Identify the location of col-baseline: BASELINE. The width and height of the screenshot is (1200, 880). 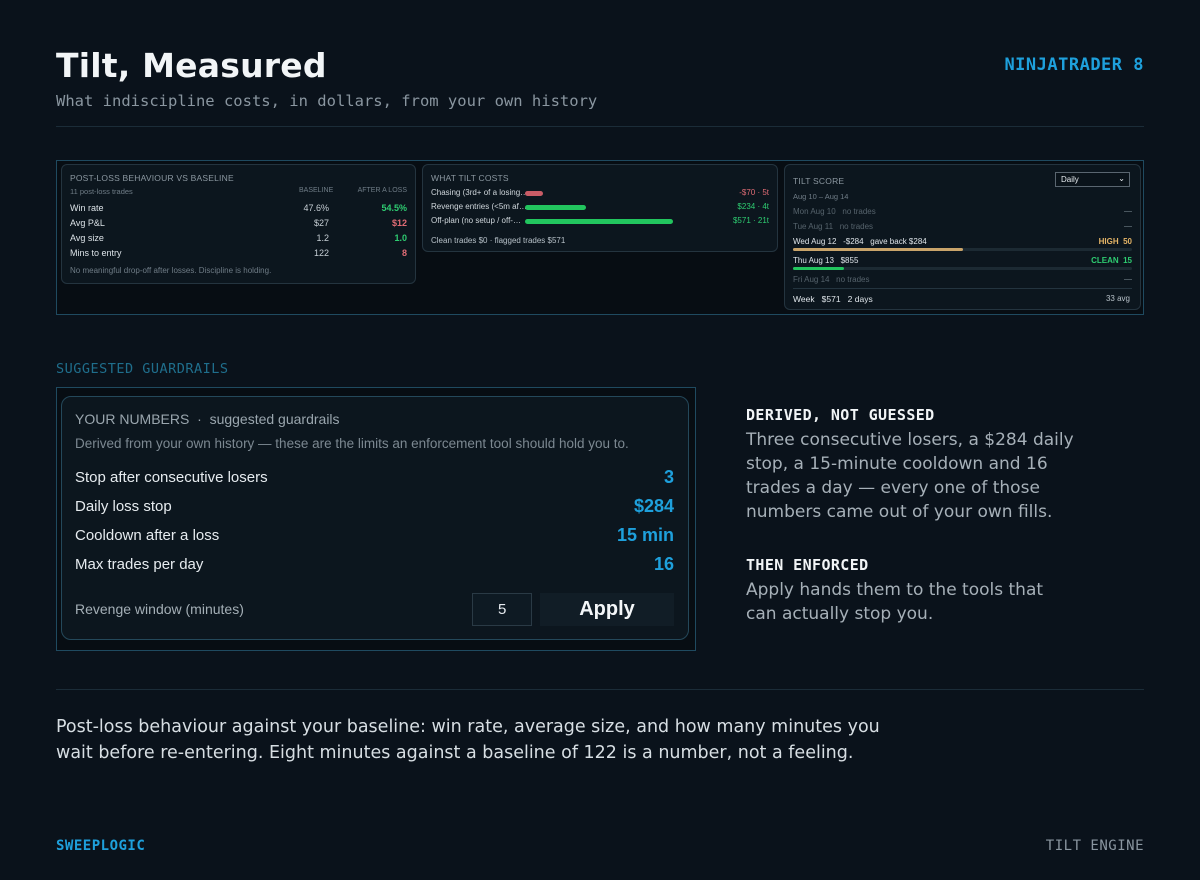
(316, 190).